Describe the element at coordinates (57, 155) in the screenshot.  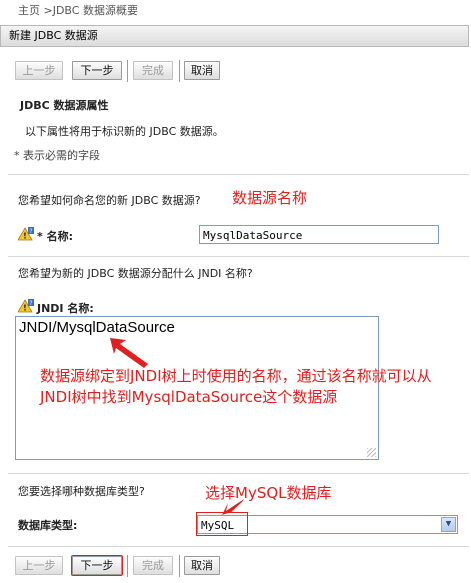
I see `required-note: * 表示必需的字段` at that location.